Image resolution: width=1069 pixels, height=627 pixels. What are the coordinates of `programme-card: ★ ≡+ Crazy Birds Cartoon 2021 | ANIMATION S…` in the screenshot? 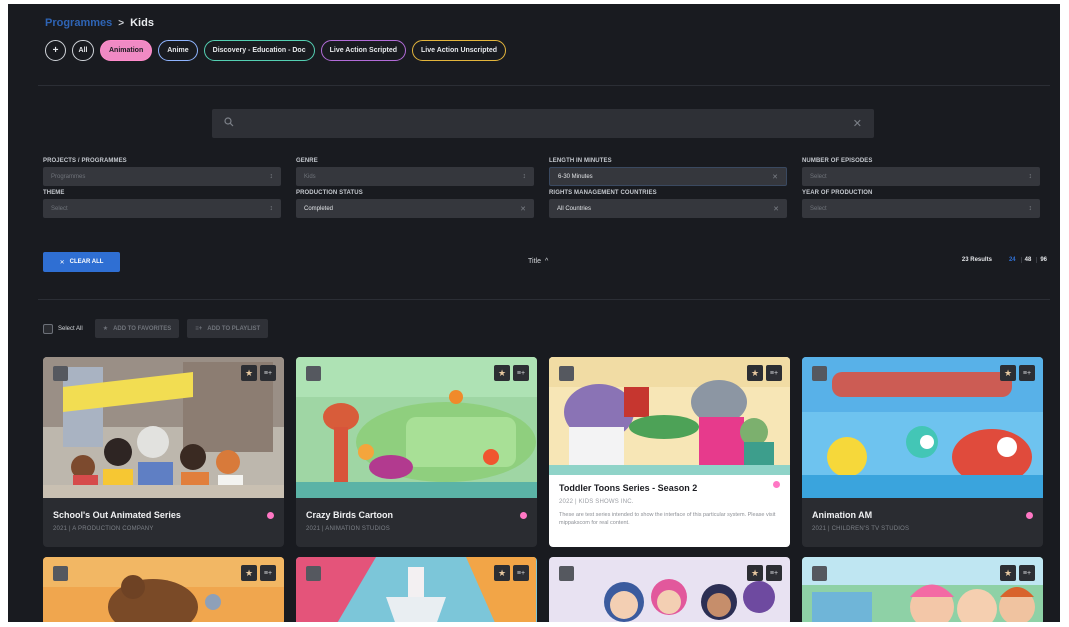 It's located at (416, 452).